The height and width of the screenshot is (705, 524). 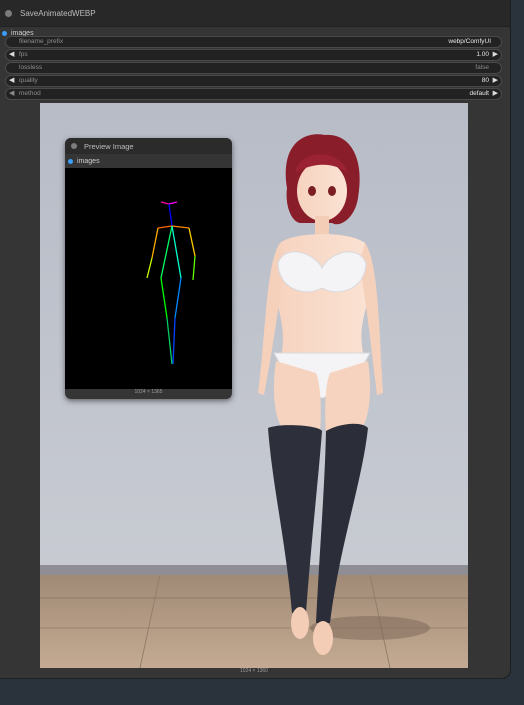 What do you see at coordinates (253, 94) in the screenshot?
I see `method-combo: ◀ method default ▶` at bounding box center [253, 94].